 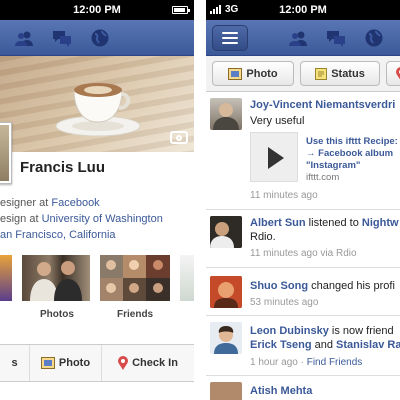 What do you see at coordinates (6, 153) in the screenshot?
I see `profile-picture` at bounding box center [6, 153].